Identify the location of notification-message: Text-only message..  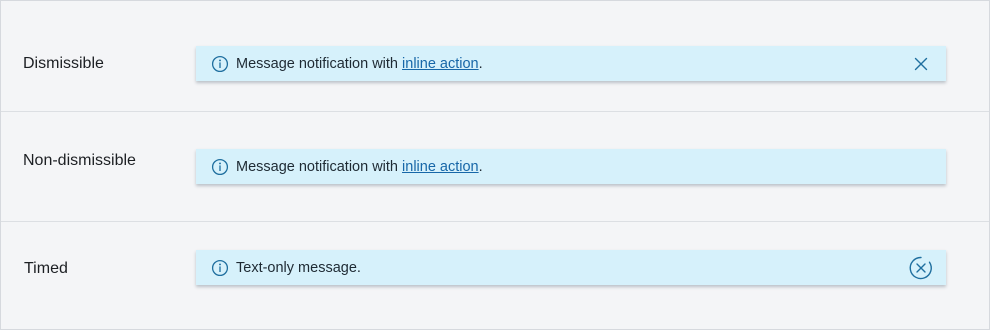
(298, 268).